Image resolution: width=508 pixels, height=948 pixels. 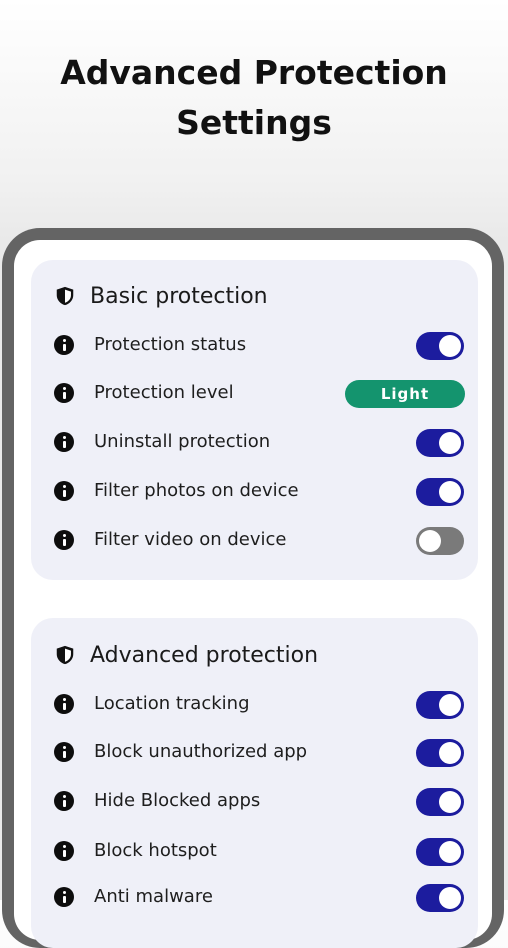 What do you see at coordinates (190, 539) in the screenshot?
I see `row-label: Filter video on device` at bounding box center [190, 539].